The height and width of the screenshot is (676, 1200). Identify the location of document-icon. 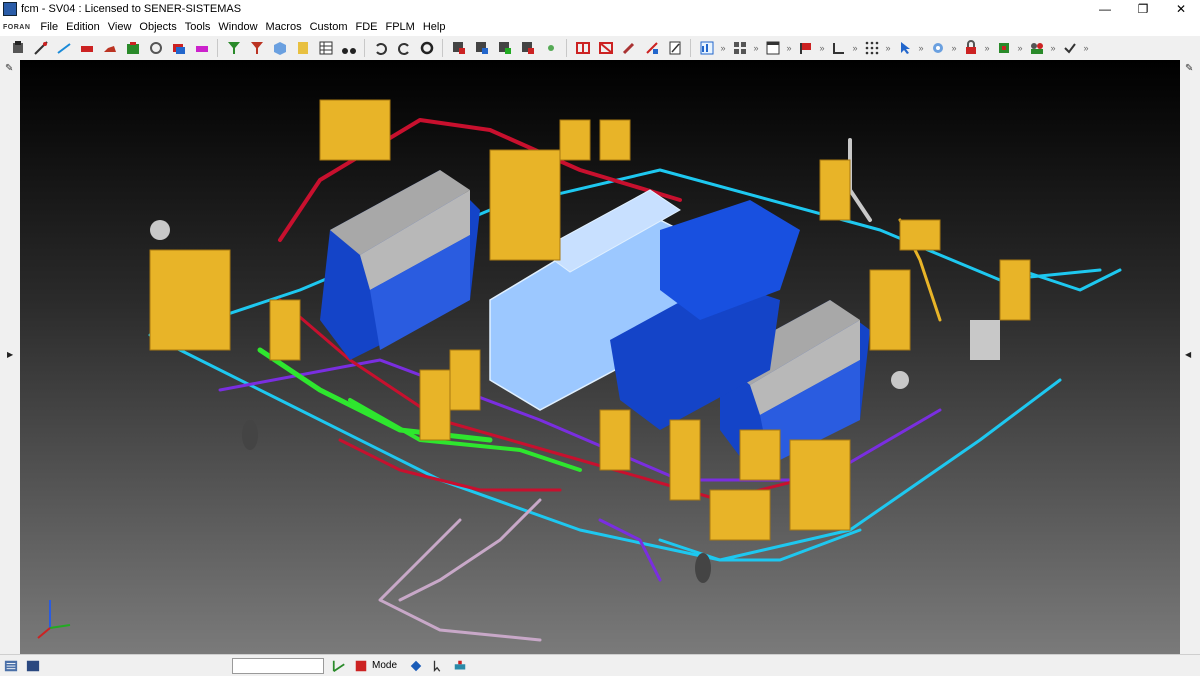
(303, 48).